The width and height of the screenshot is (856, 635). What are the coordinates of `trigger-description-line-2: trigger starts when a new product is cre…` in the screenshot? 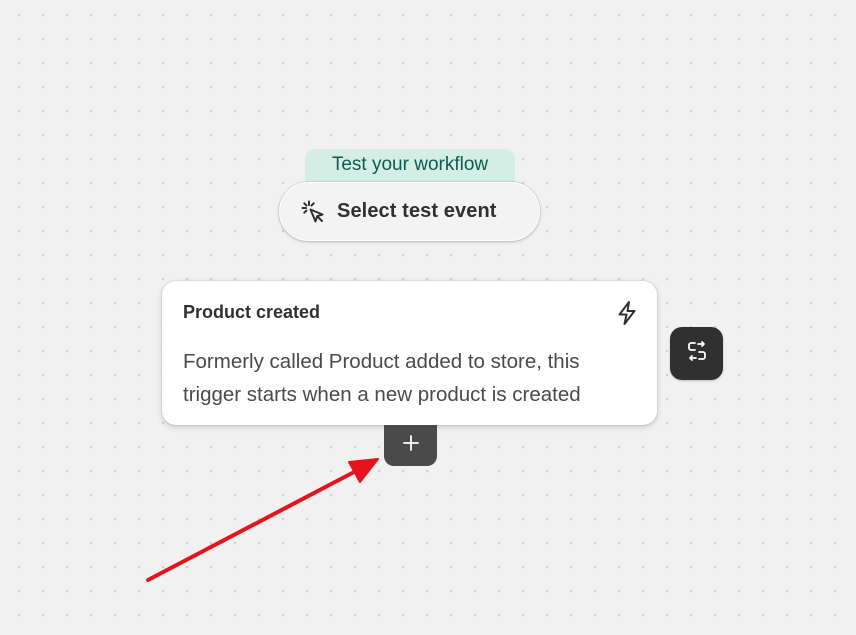 It's located at (382, 394).